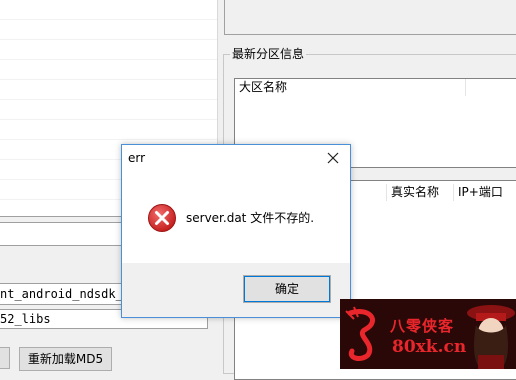 This screenshot has height=380, width=516. What do you see at coordinates (268, 53) in the screenshot?
I see `partition-info-title: 最新分区信息` at bounding box center [268, 53].